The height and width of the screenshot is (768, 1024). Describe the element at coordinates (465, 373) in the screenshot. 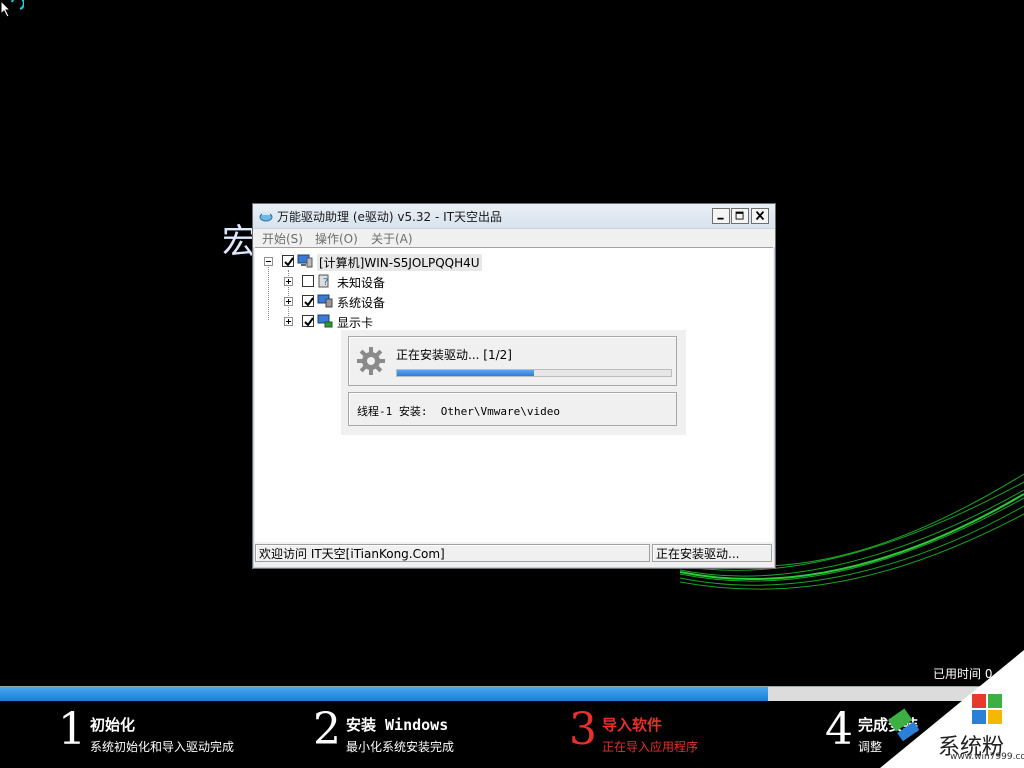

I see `install-progress-fill` at that location.